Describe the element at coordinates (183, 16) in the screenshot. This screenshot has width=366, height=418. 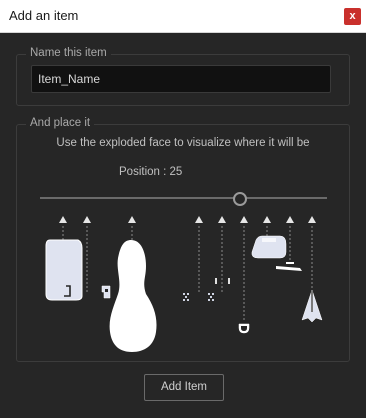
I see `title-bar: Add an item x` at that location.